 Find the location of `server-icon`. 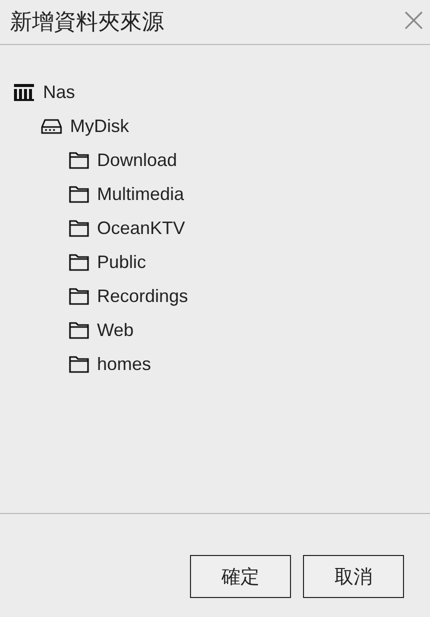

server-icon is located at coordinates (24, 92).